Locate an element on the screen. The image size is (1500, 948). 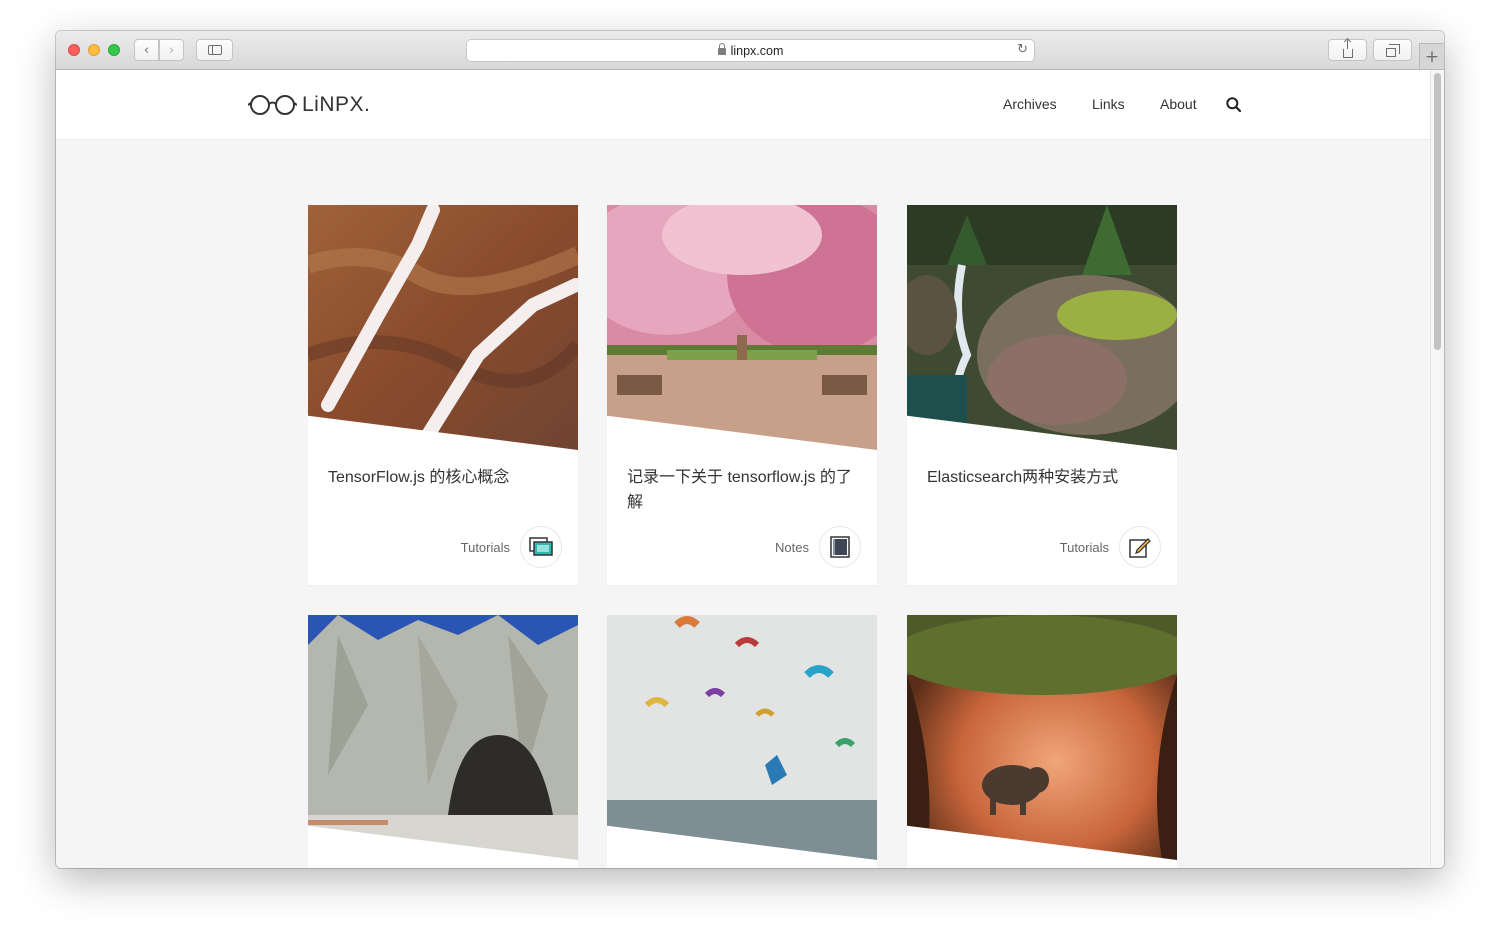
tabs-icon is located at coordinates (1392, 50).